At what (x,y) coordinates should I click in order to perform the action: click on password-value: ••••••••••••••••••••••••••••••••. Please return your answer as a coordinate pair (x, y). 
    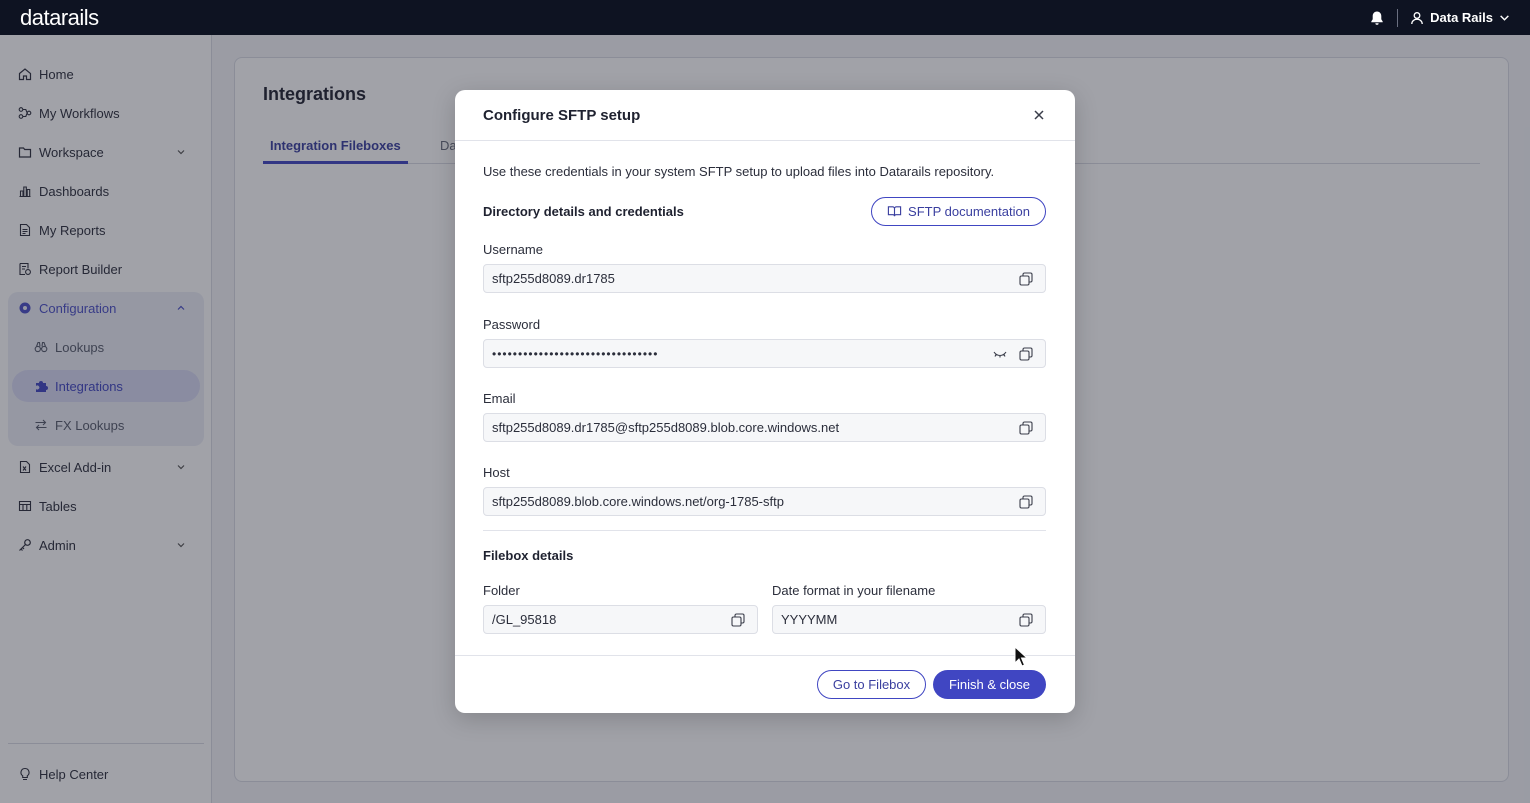
    Looking at the image, I should click on (575, 353).